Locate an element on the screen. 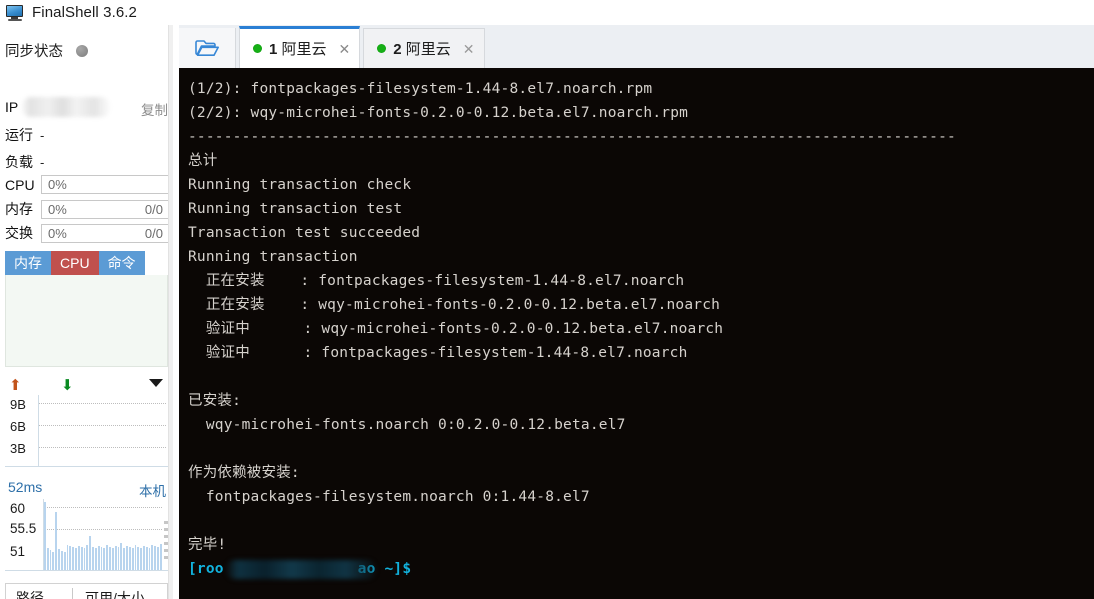 Image resolution: width=1094 pixels, height=599 pixels. disk-column-path: 路径 is located at coordinates (30, 594).